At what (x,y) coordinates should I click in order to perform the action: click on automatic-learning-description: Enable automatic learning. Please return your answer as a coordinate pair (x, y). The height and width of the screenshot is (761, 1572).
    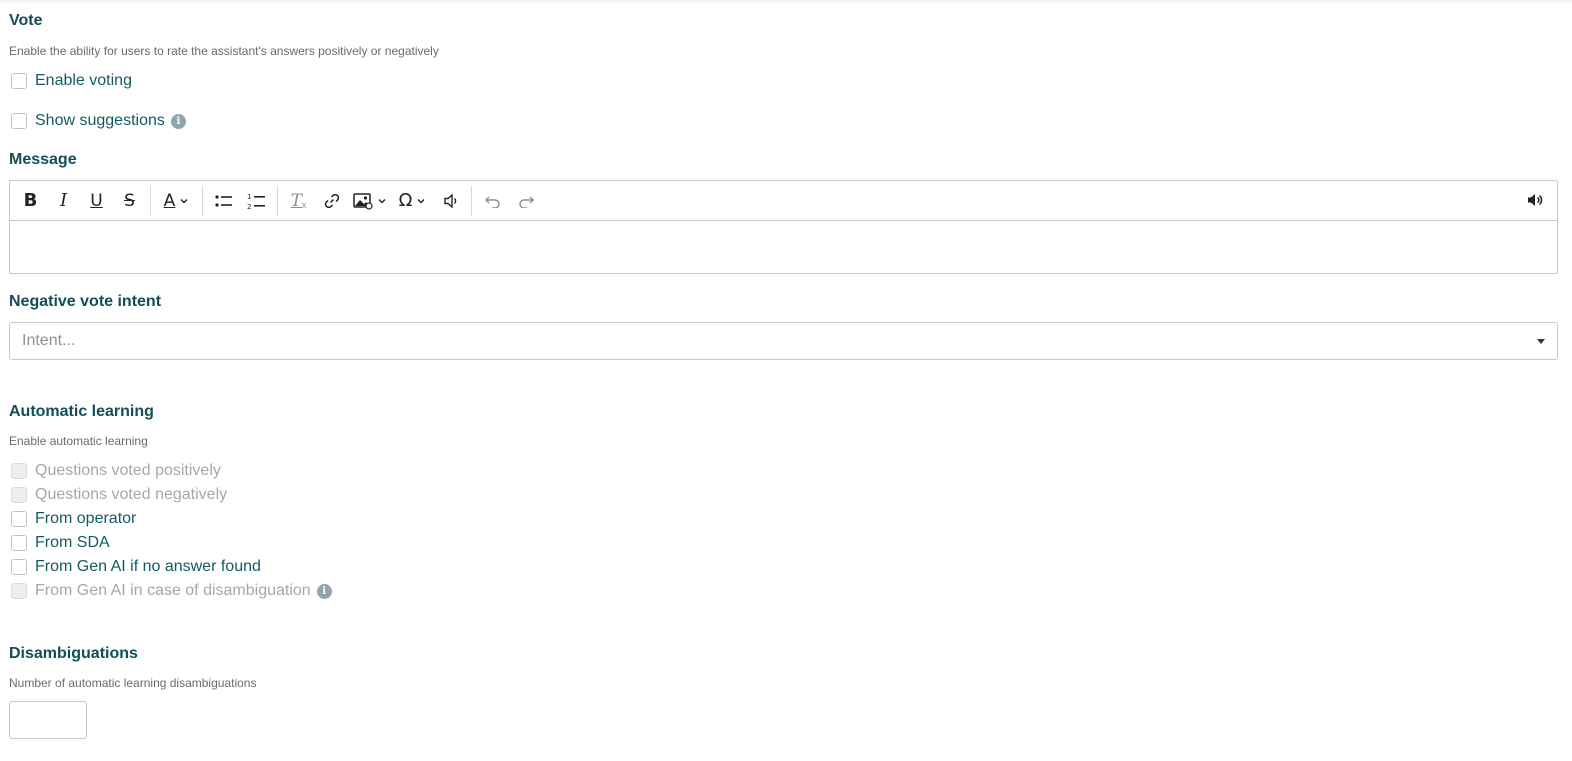
    Looking at the image, I should click on (78, 441).